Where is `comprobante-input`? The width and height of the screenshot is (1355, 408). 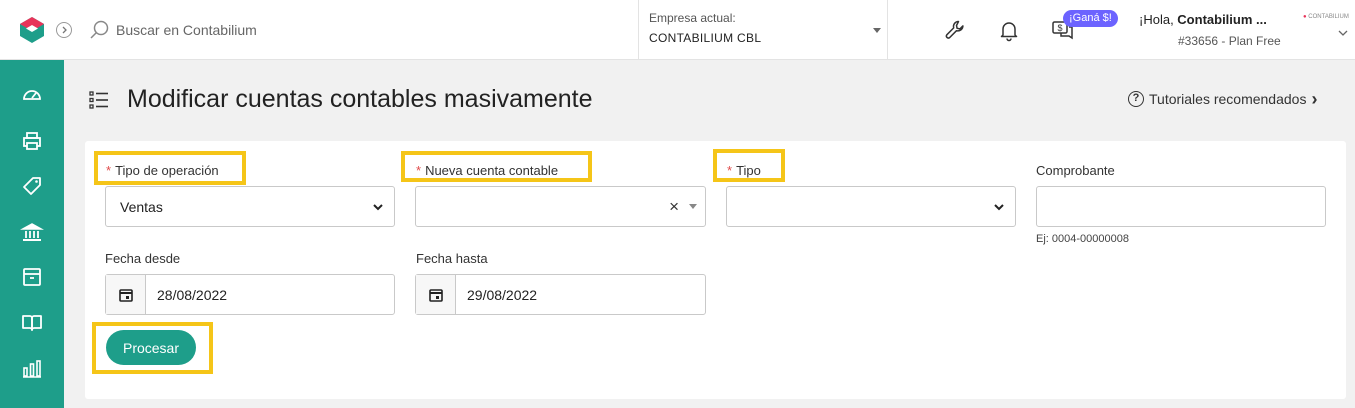
comprobante-input is located at coordinates (1181, 206).